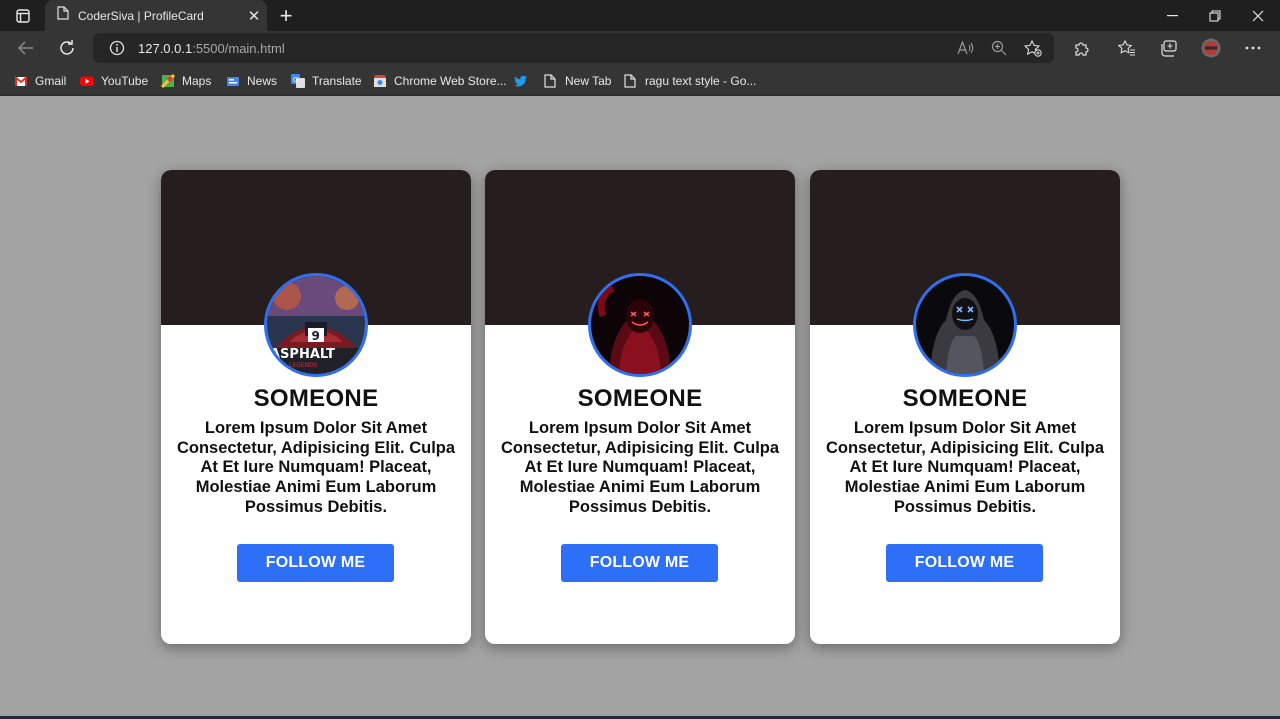 Image resolution: width=1280 pixels, height=719 pixels. What do you see at coordinates (254, 16) in the screenshot?
I see `close-tab-icon: ✕` at bounding box center [254, 16].